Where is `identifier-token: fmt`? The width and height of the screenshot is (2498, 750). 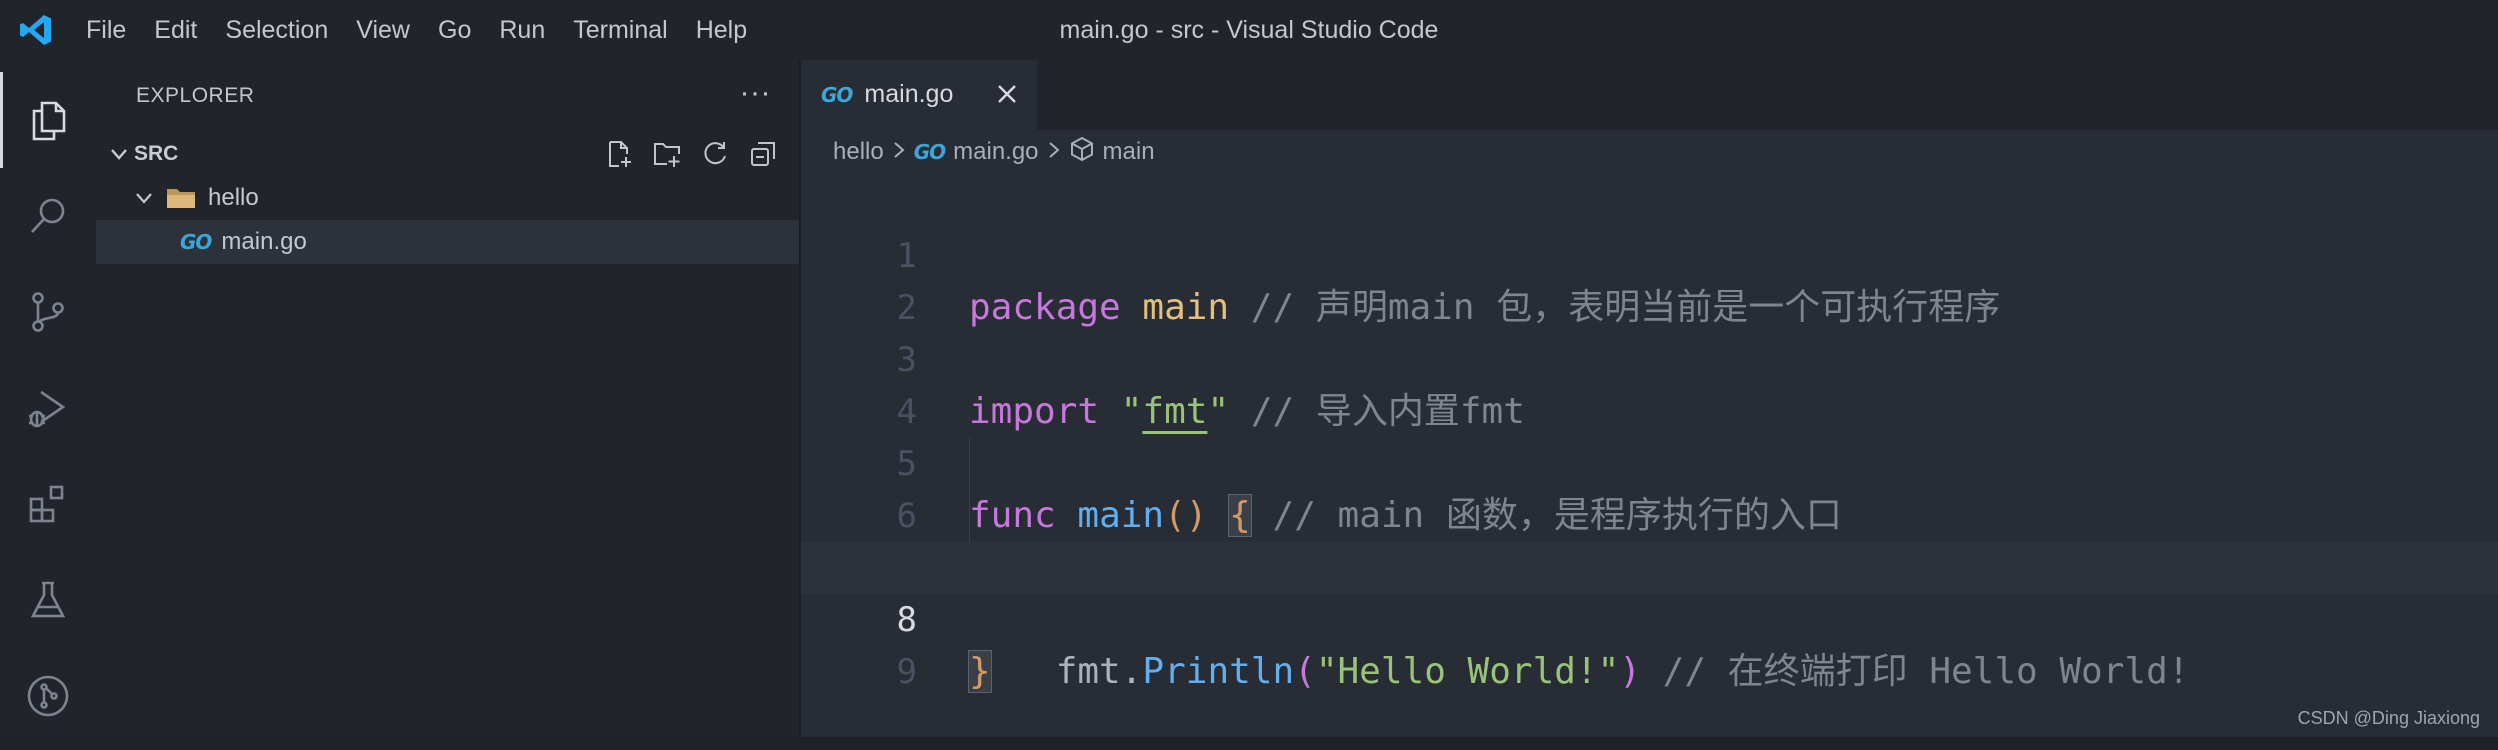 identifier-token: fmt is located at coordinates (1088, 671).